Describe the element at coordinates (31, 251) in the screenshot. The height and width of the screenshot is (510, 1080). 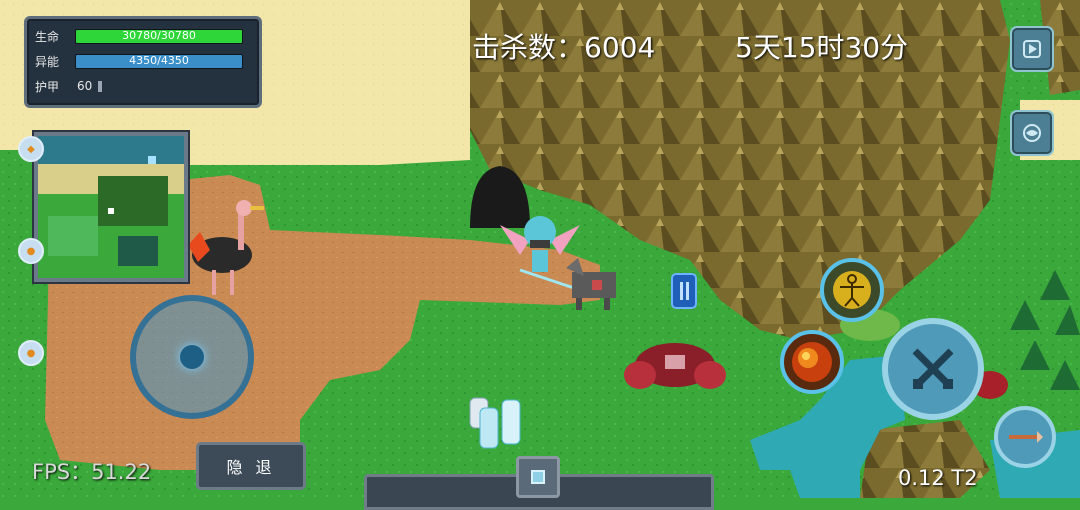
I see `pet-marker-icon: ●` at that location.